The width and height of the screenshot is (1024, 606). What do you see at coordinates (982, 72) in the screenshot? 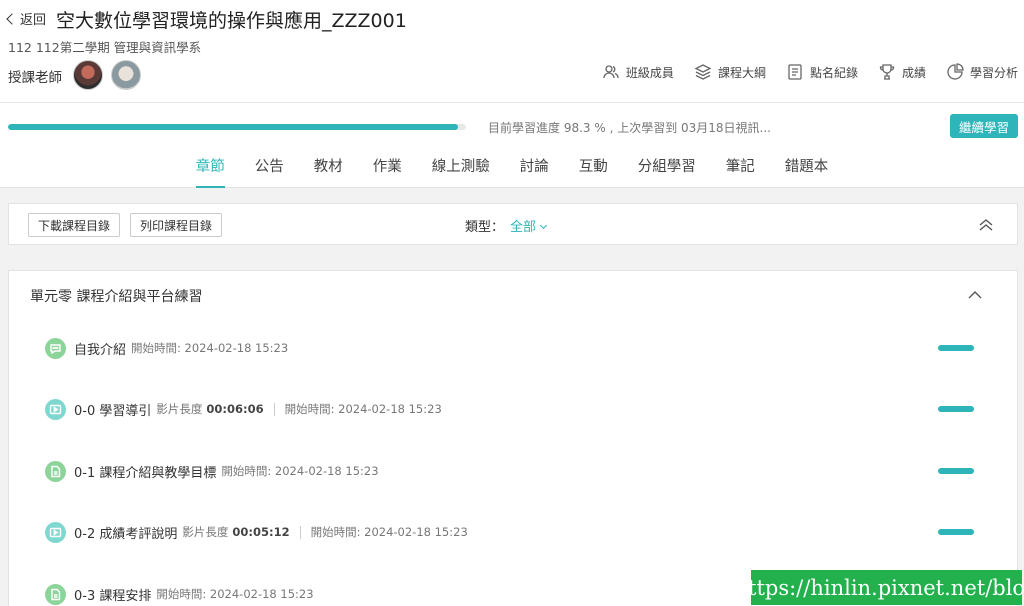
I see `learning-analysis-link: 學習分析` at bounding box center [982, 72].